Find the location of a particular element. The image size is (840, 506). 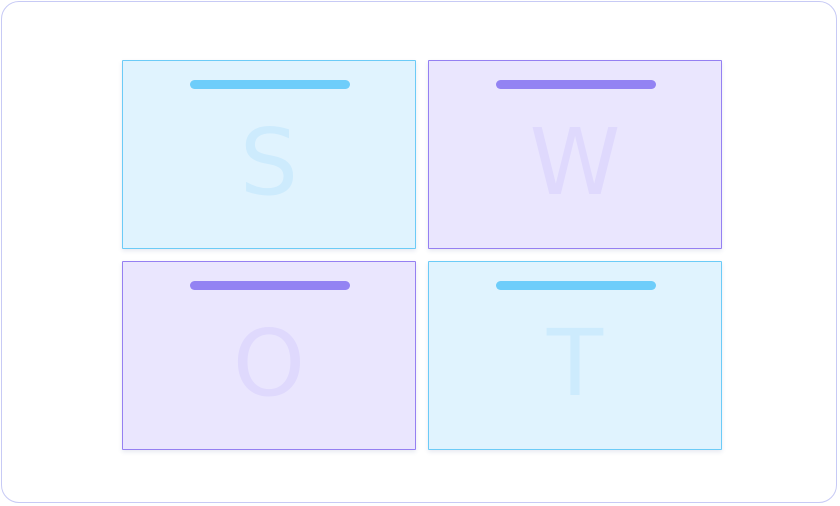

quadrant-letter: T is located at coordinates (575, 363).